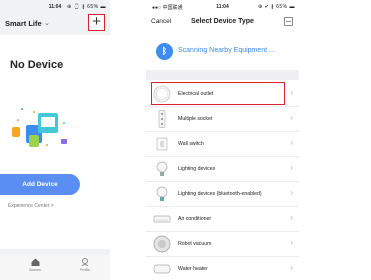  What do you see at coordinates (195, 119) in the screenshot?
I see `device-label: Multiple socket` at bounding box center [195, 119].